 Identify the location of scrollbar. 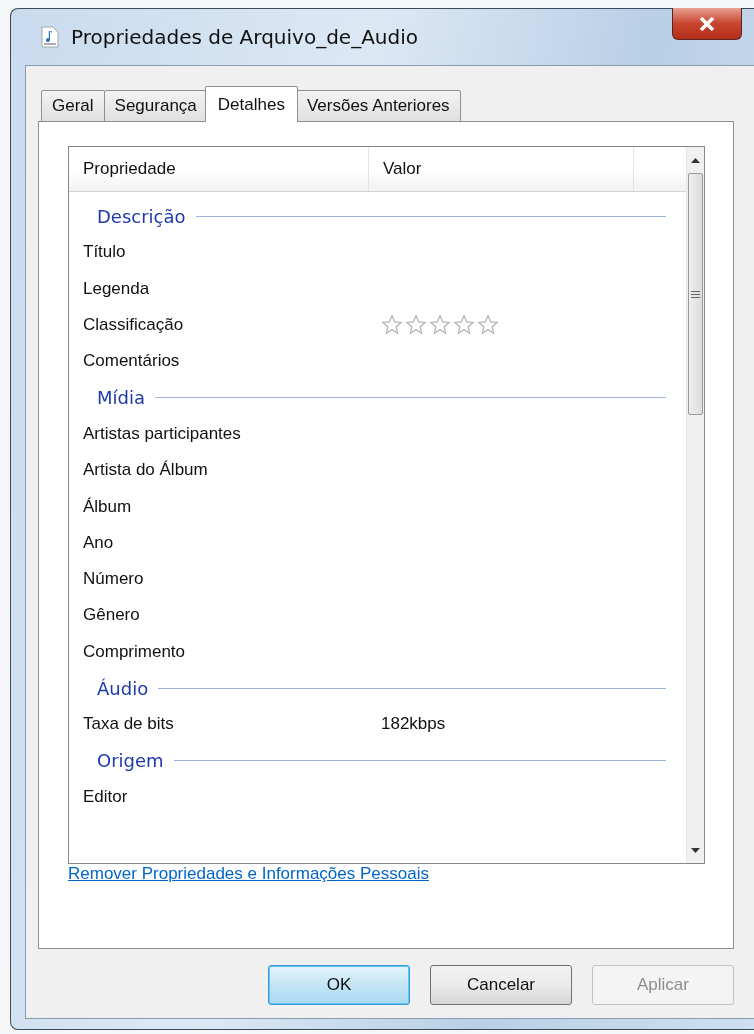
(695, 505).